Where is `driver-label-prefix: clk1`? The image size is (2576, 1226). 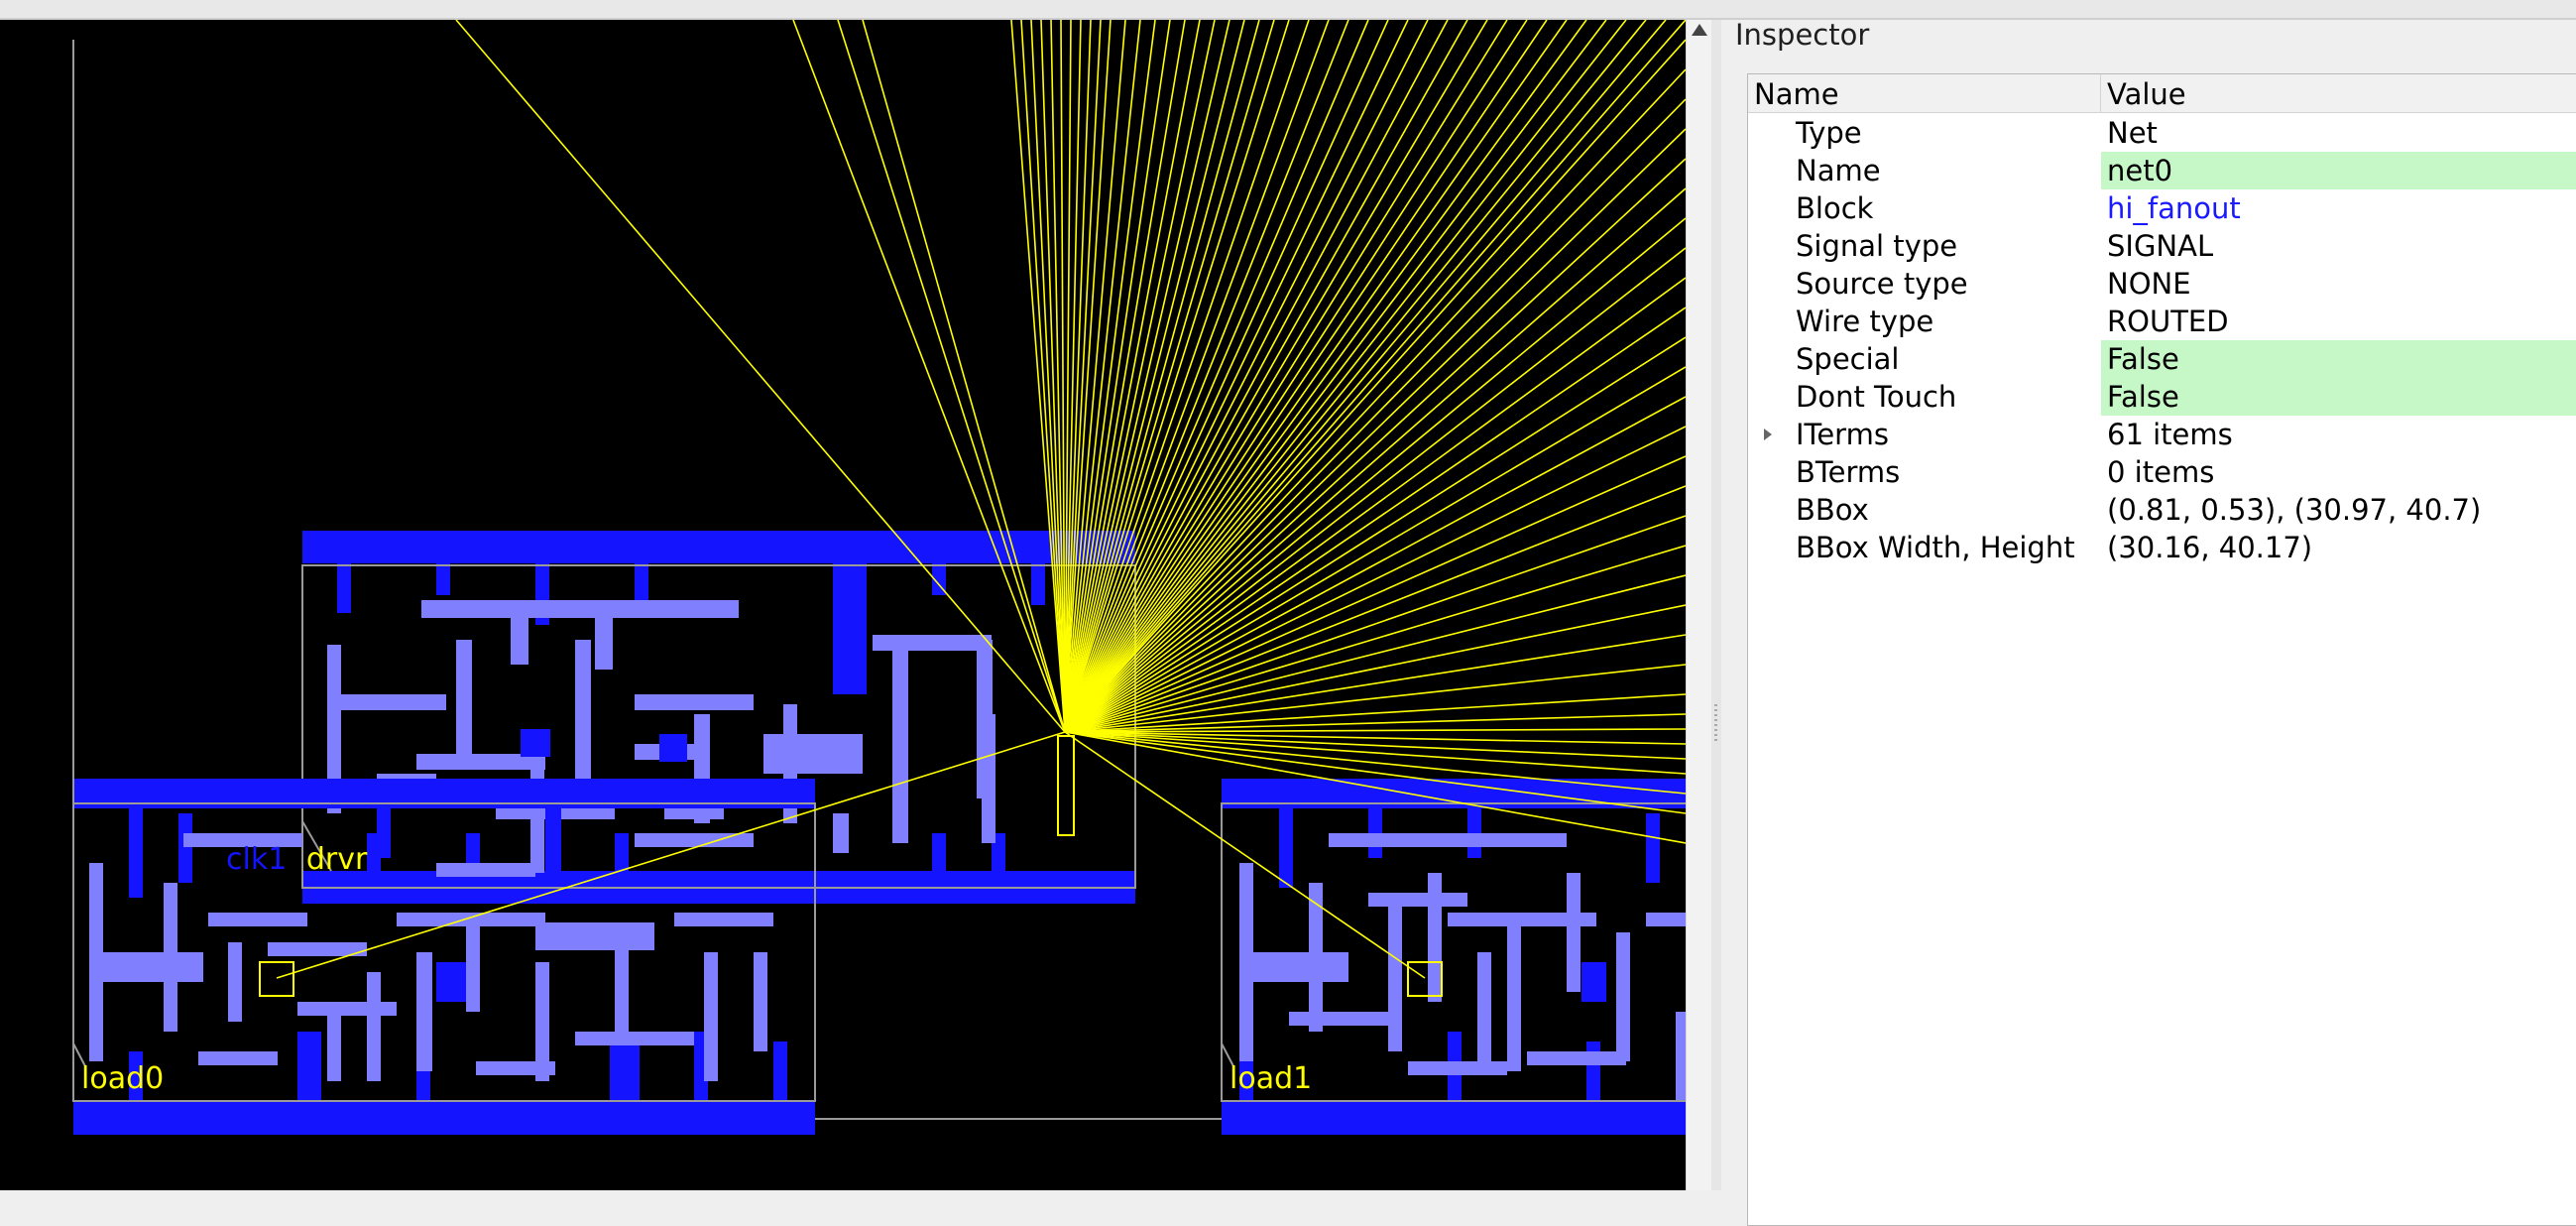
driver-label-prefix: clk1 is located at coordinates (257, 859).